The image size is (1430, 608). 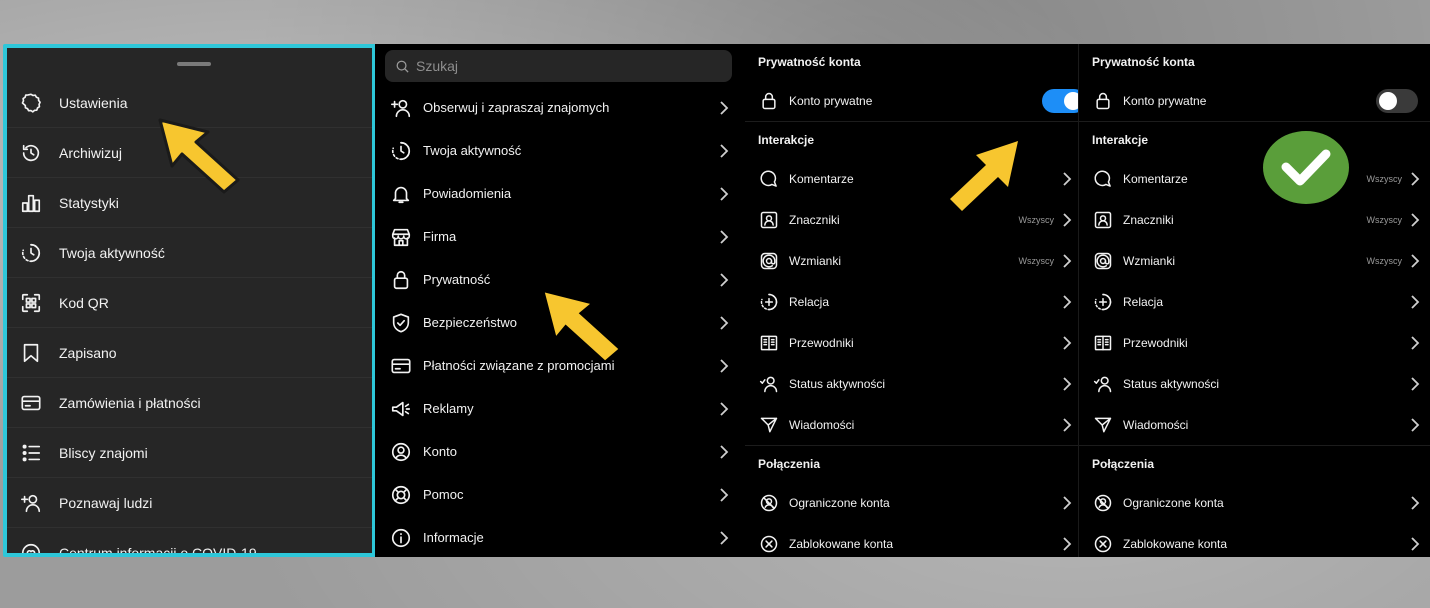 I want to click on row-label: Ograniczone konta, so click(x=1173, y=502).